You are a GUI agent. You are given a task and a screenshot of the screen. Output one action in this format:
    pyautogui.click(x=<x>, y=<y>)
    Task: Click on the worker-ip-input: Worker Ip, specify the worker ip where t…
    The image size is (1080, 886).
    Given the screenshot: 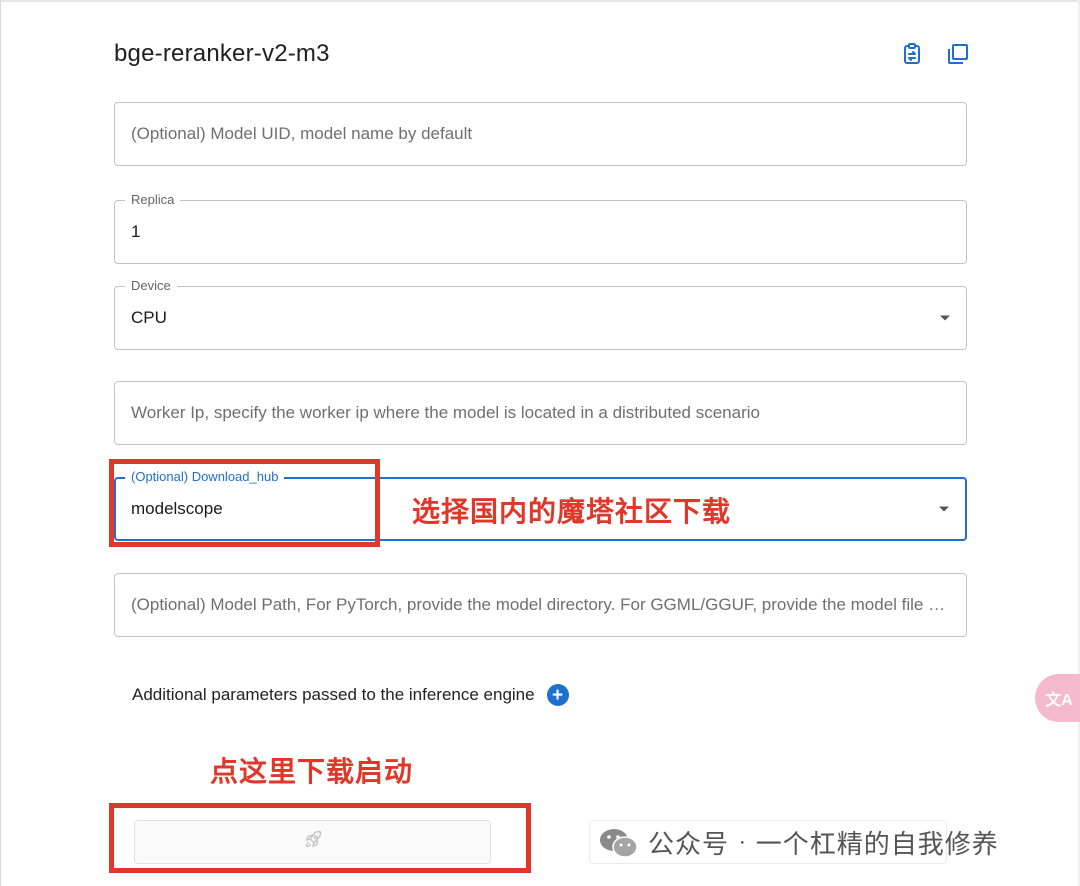 What is the action you would take?
    pyautogui.click(x=540, y=413)
    